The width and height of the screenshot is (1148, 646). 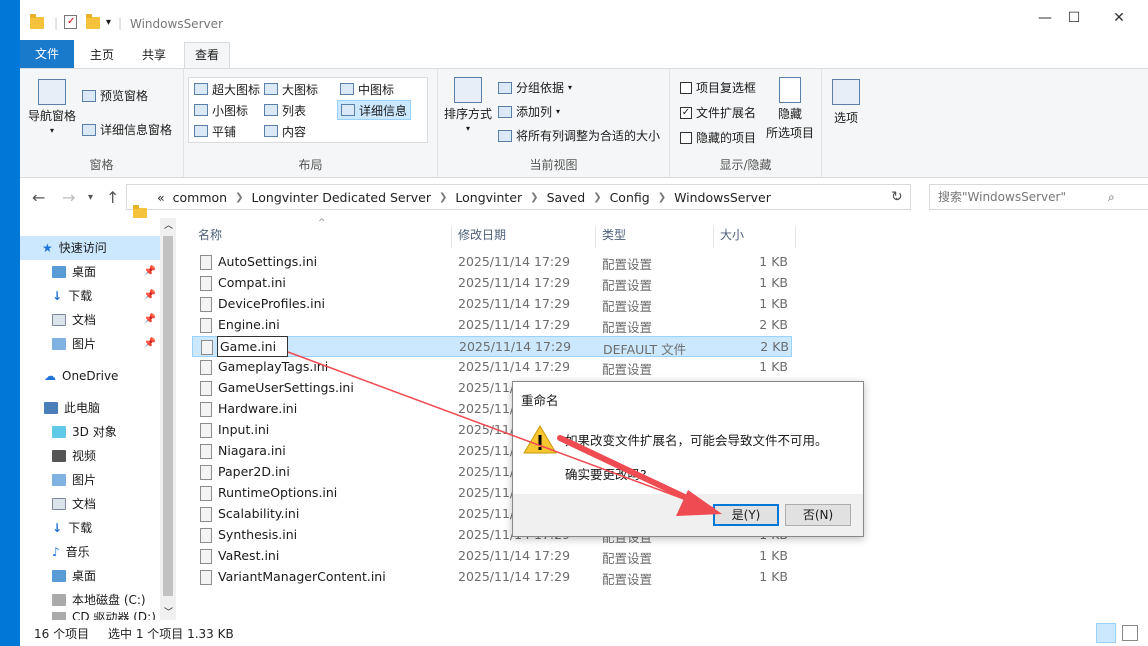 What do you see at coordinates (108, 25) in the screenshot?
I see `customize-qat-icon: ▾` at bounding box center [108, 25].